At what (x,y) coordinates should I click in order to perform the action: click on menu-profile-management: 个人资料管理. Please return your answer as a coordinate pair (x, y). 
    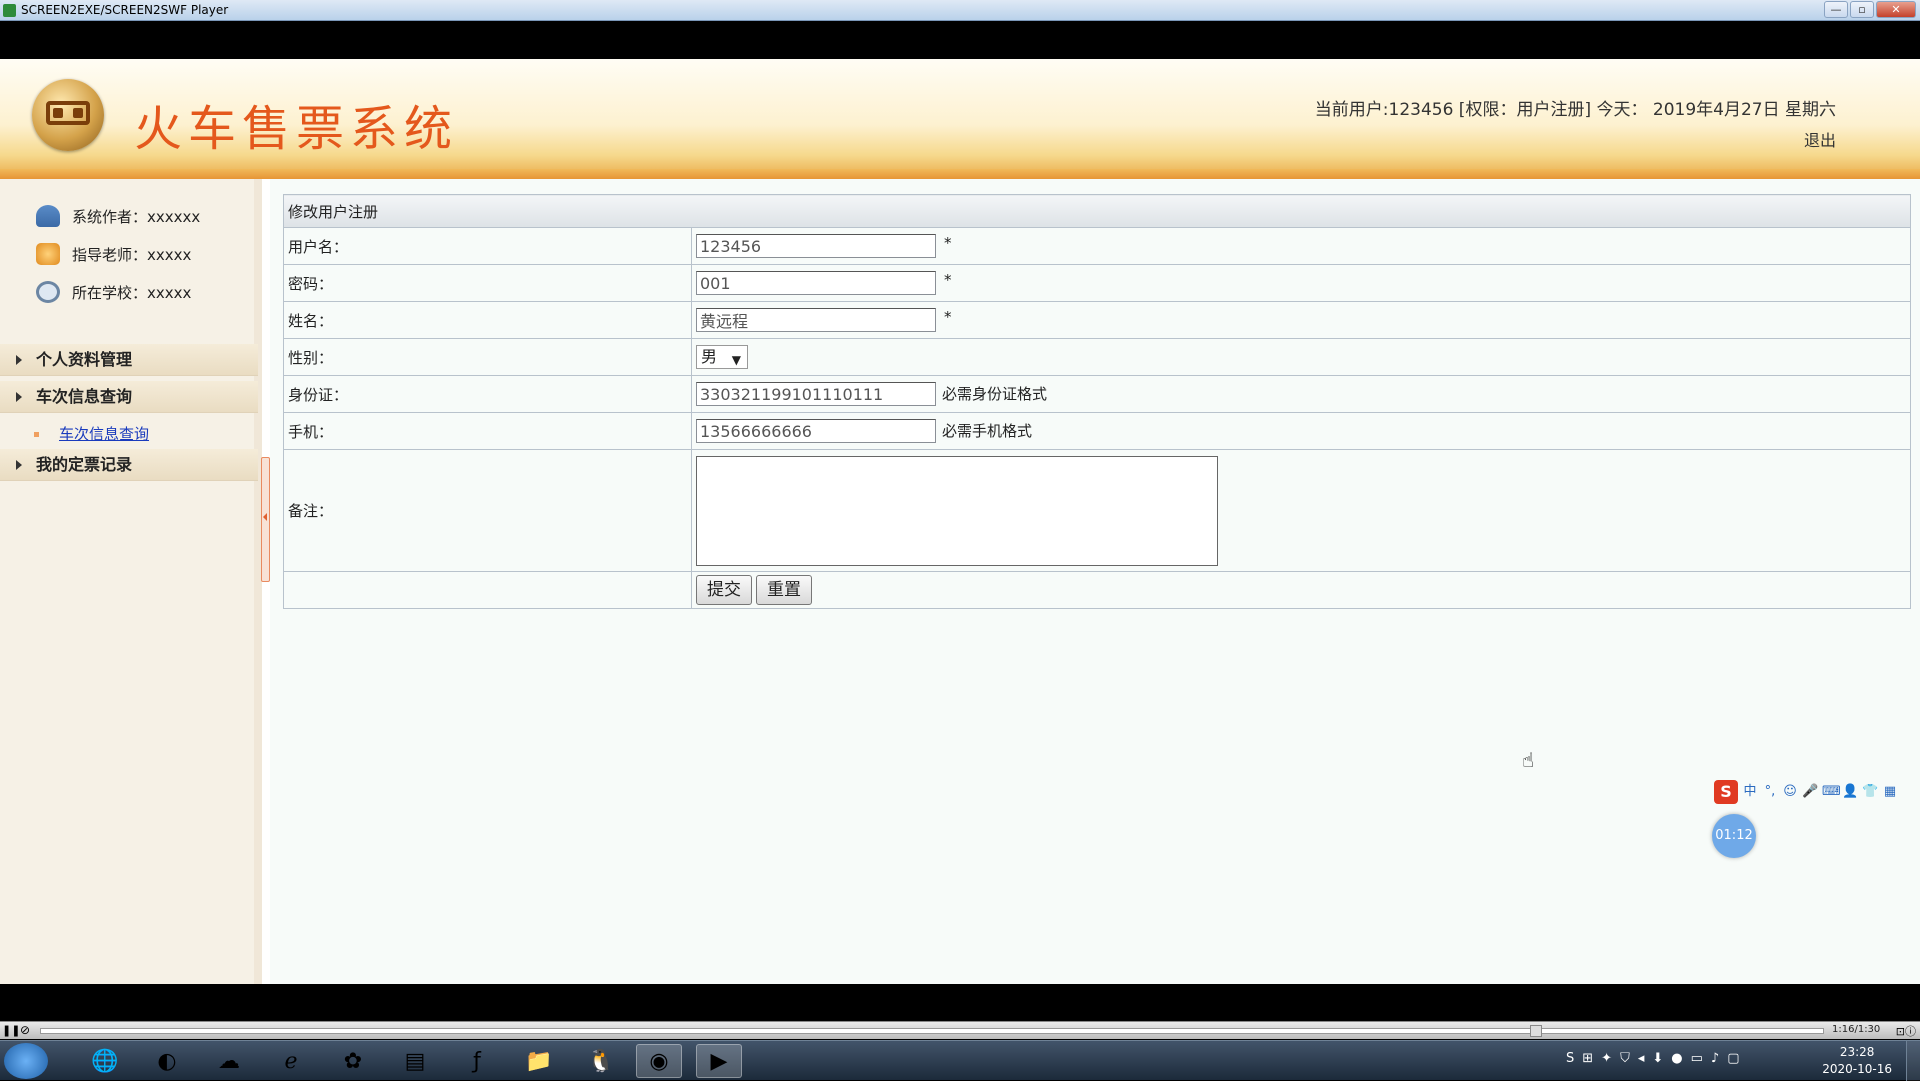
    Looking at the image, I should click on (129, 360).